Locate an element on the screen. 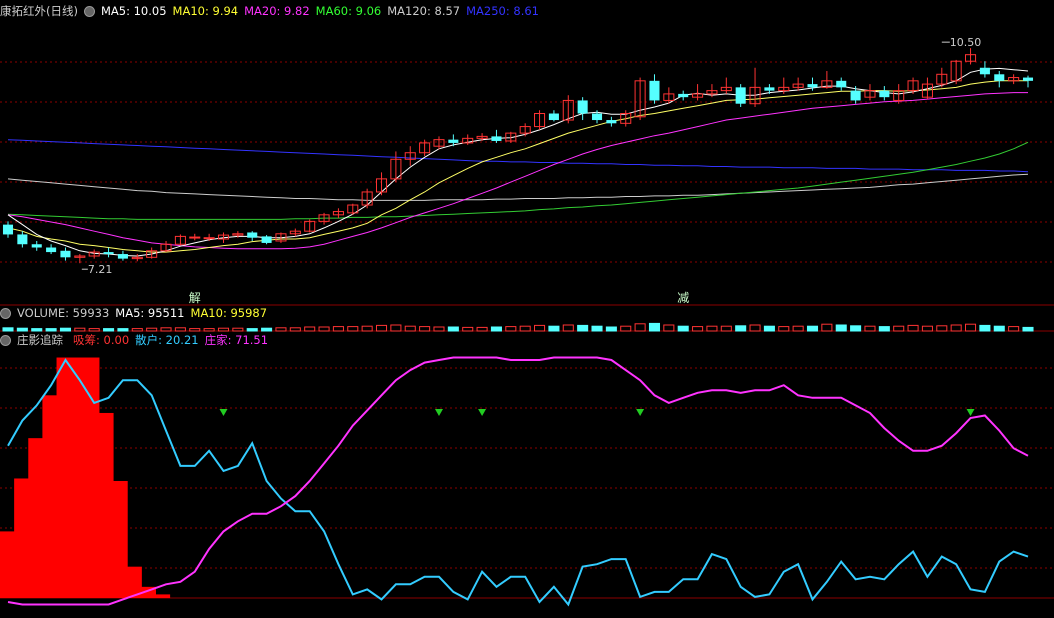 The image size is (1054, 618). event-marker: 解 is located at coordinates (195, 298).